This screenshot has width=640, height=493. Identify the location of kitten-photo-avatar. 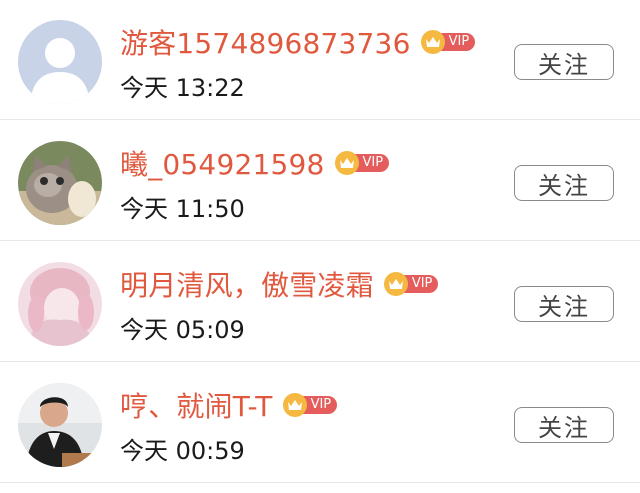
(60, 183).